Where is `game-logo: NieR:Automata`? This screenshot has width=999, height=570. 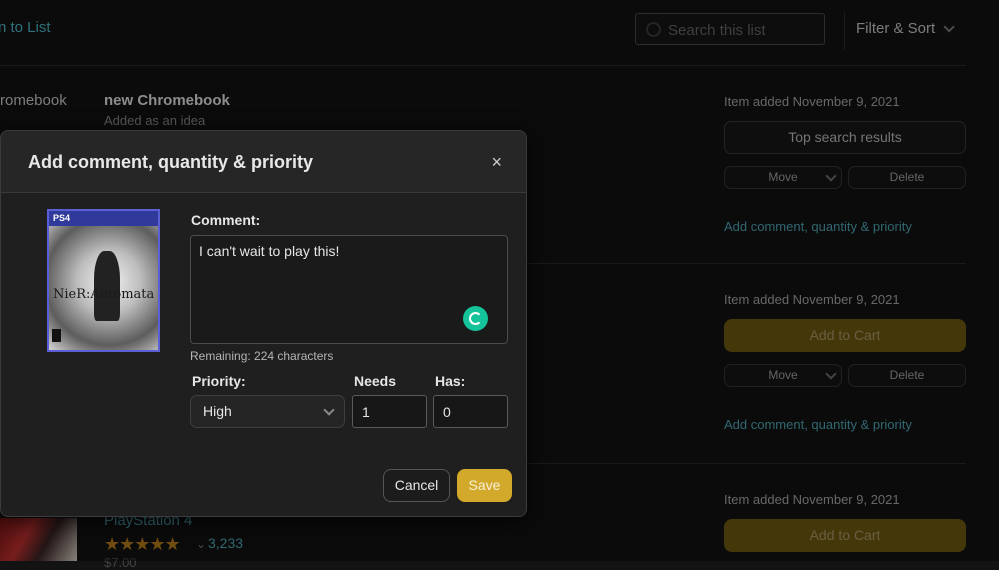
game-logo: NieR:Automata is located at coordinates (104, 294).